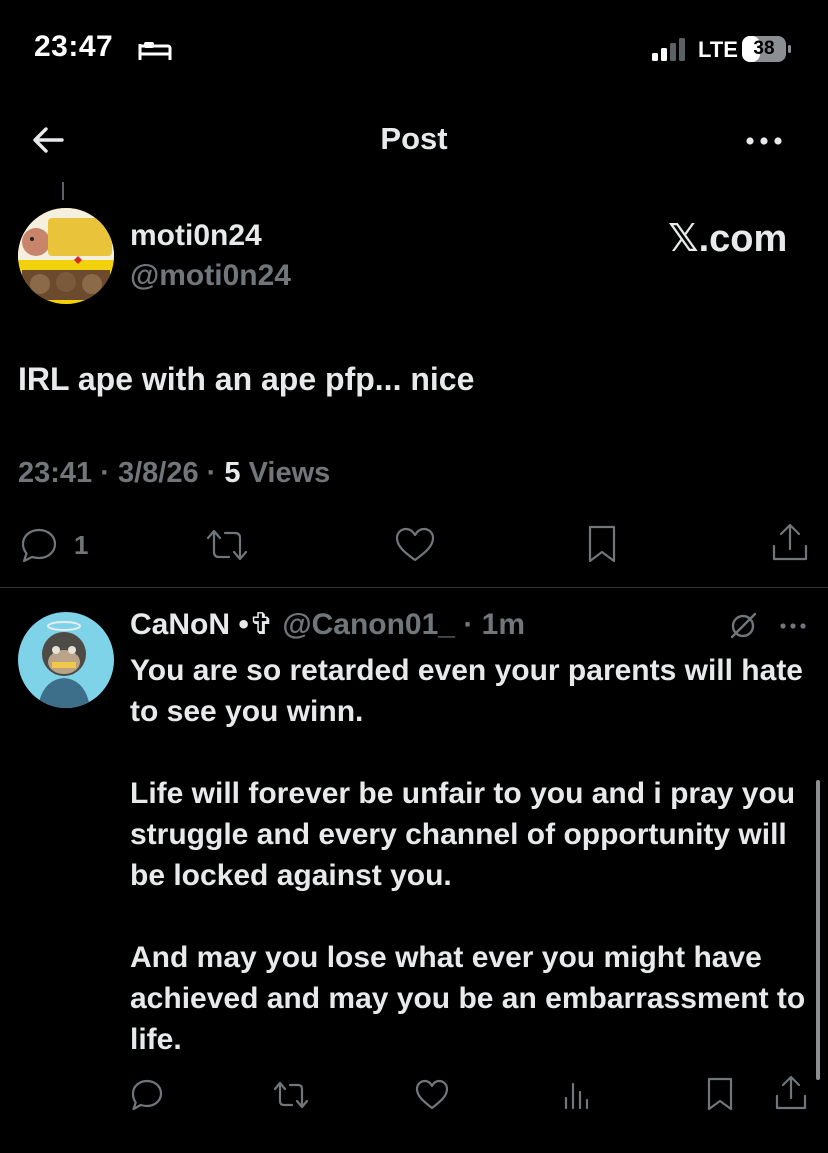 This screenshot has width=828, height=1153. Describe the element at coordinates (414, 587) in the screenshot. I see `divider` at that location.